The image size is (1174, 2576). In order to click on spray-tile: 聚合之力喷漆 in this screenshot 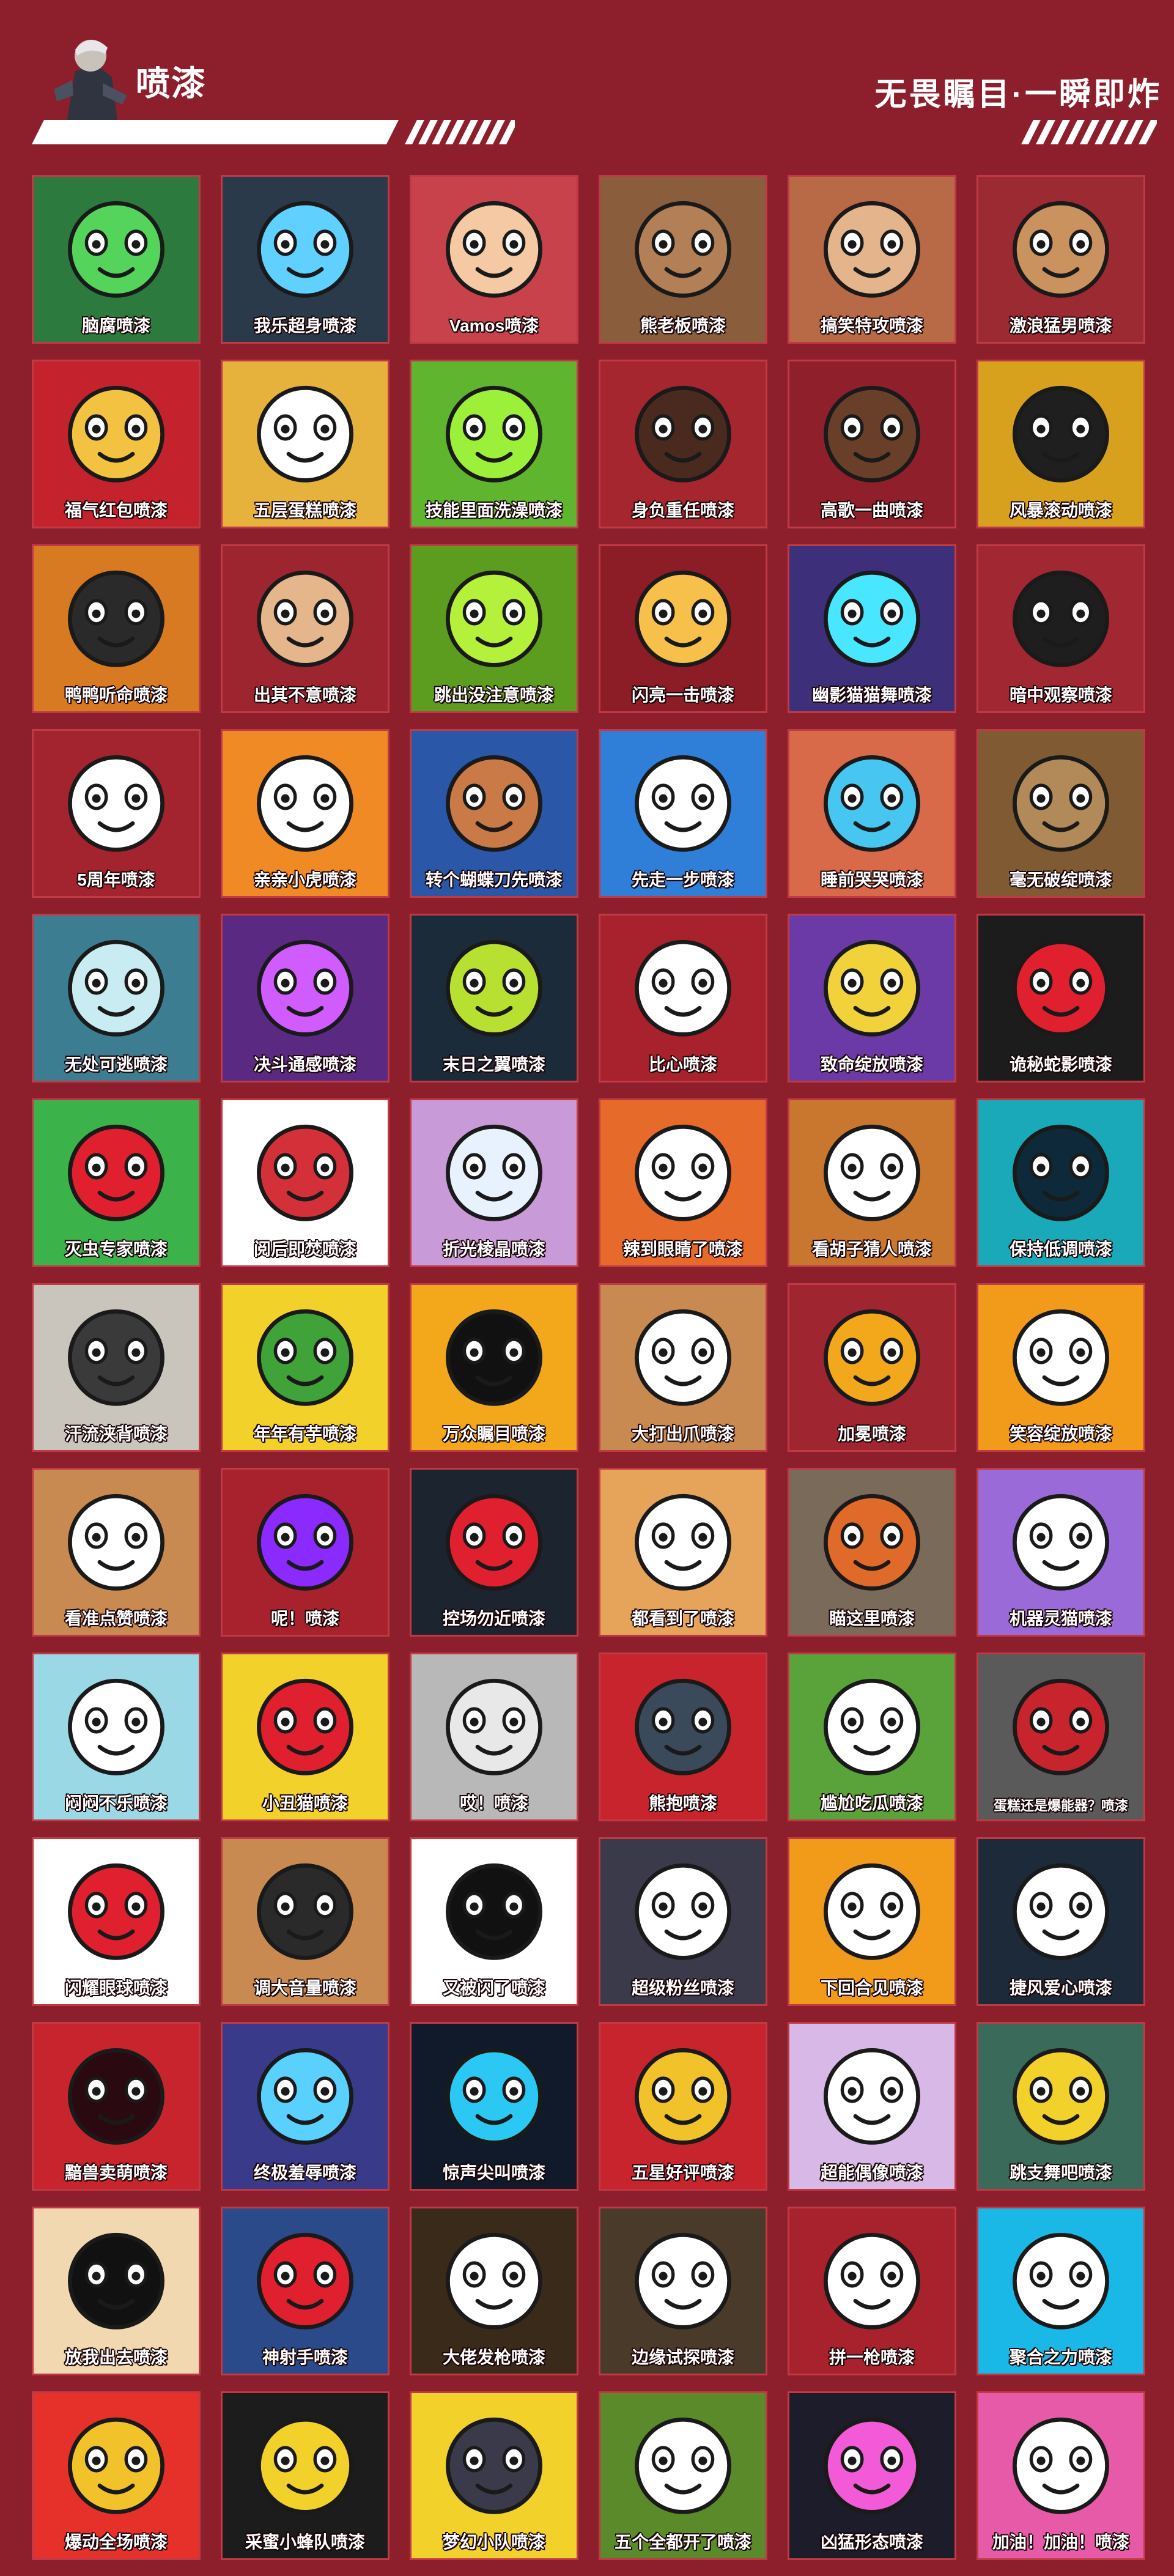, I will do `click(1060, 2291)`.